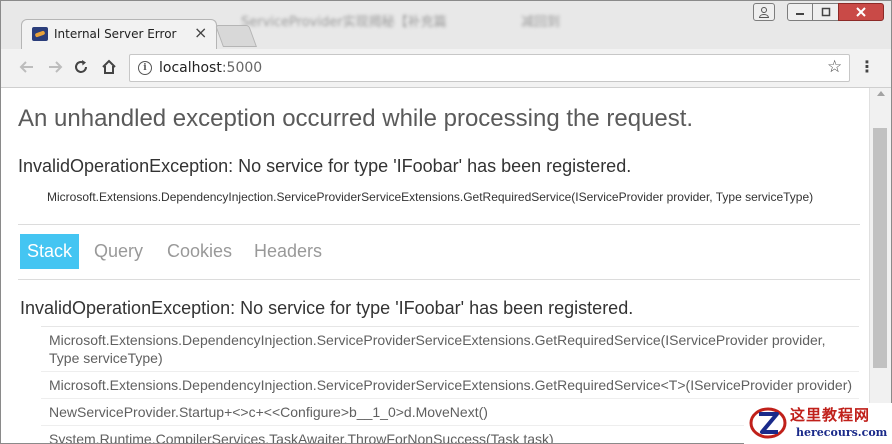 This screenshot has height=444, width=892. I want to click on watermark-en-text: herecours.com, so click(842, 432).